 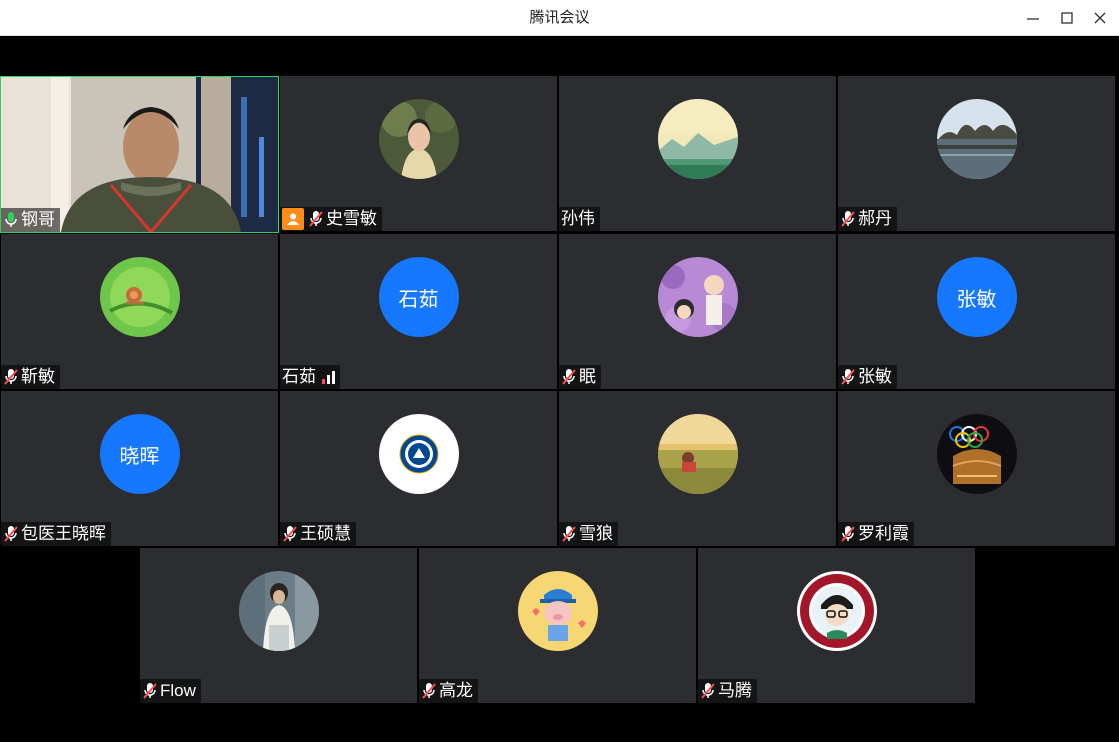 I want to click on avatar-olympic-rings-stadium, so click(x=976, y=454).